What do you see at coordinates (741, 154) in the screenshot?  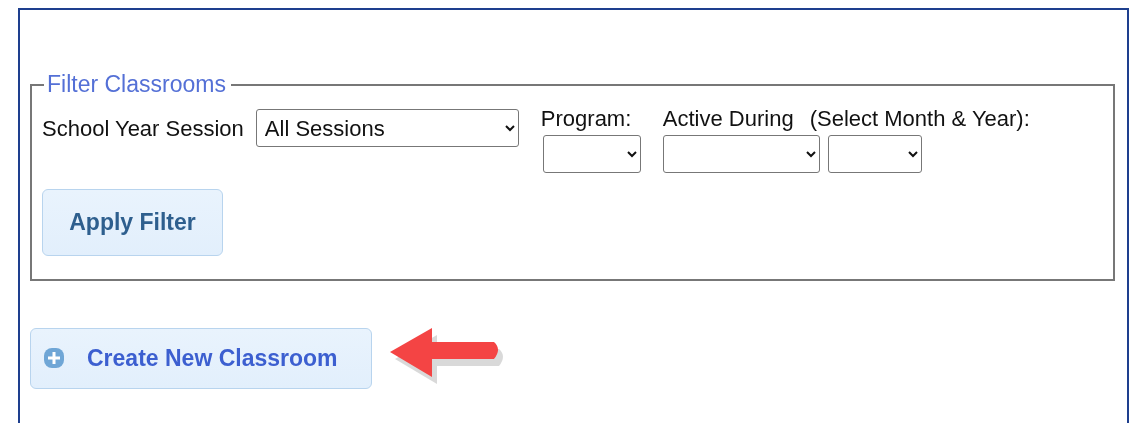 I see `month-select` at bounding box center [741, 154].